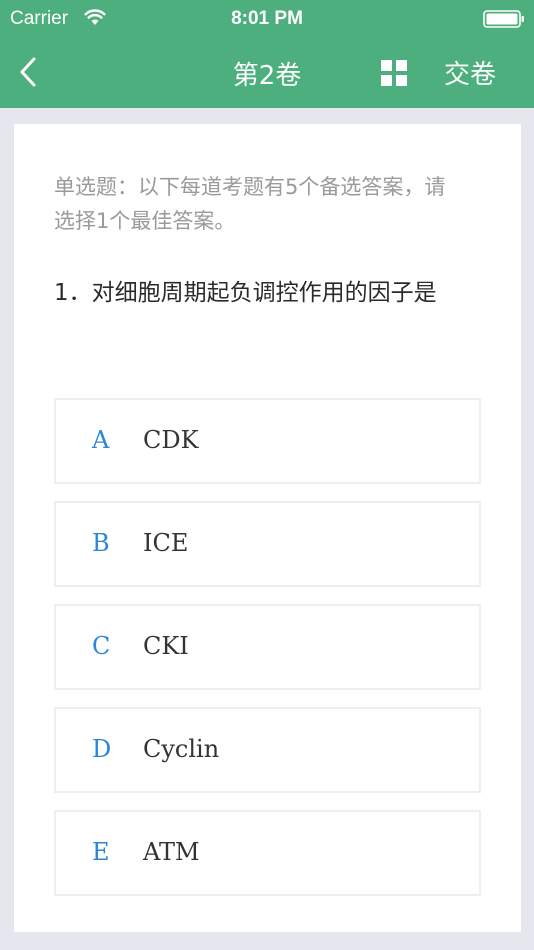  Describe the element at coordinates (166, 646) in the screenshot. I see `option-text: CKI` at that location.